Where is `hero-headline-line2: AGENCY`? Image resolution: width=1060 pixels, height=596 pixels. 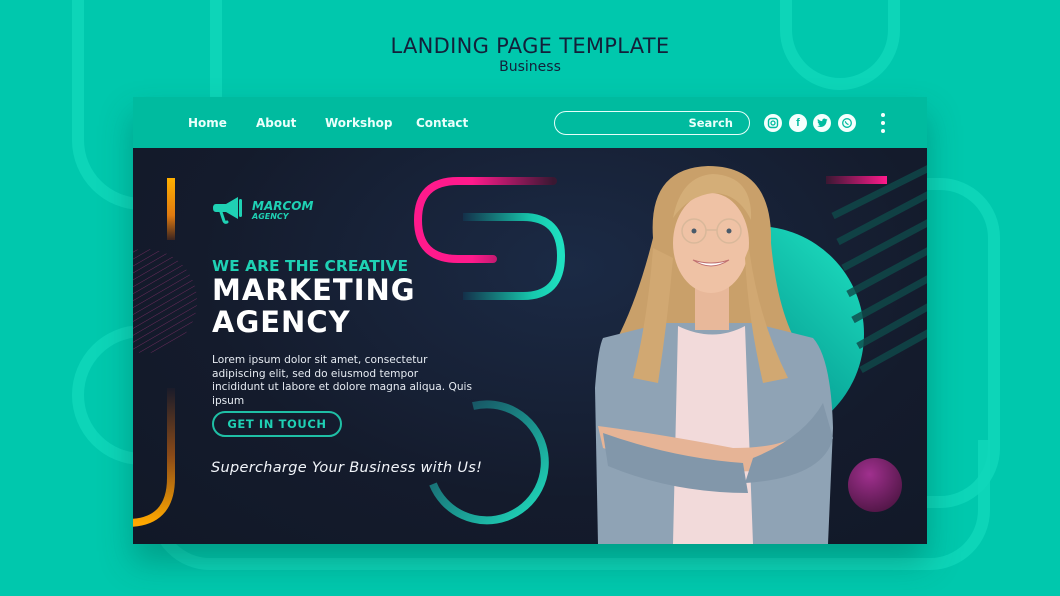 hero-headline-line2: AGENCY is located at coordinates (281, 322).